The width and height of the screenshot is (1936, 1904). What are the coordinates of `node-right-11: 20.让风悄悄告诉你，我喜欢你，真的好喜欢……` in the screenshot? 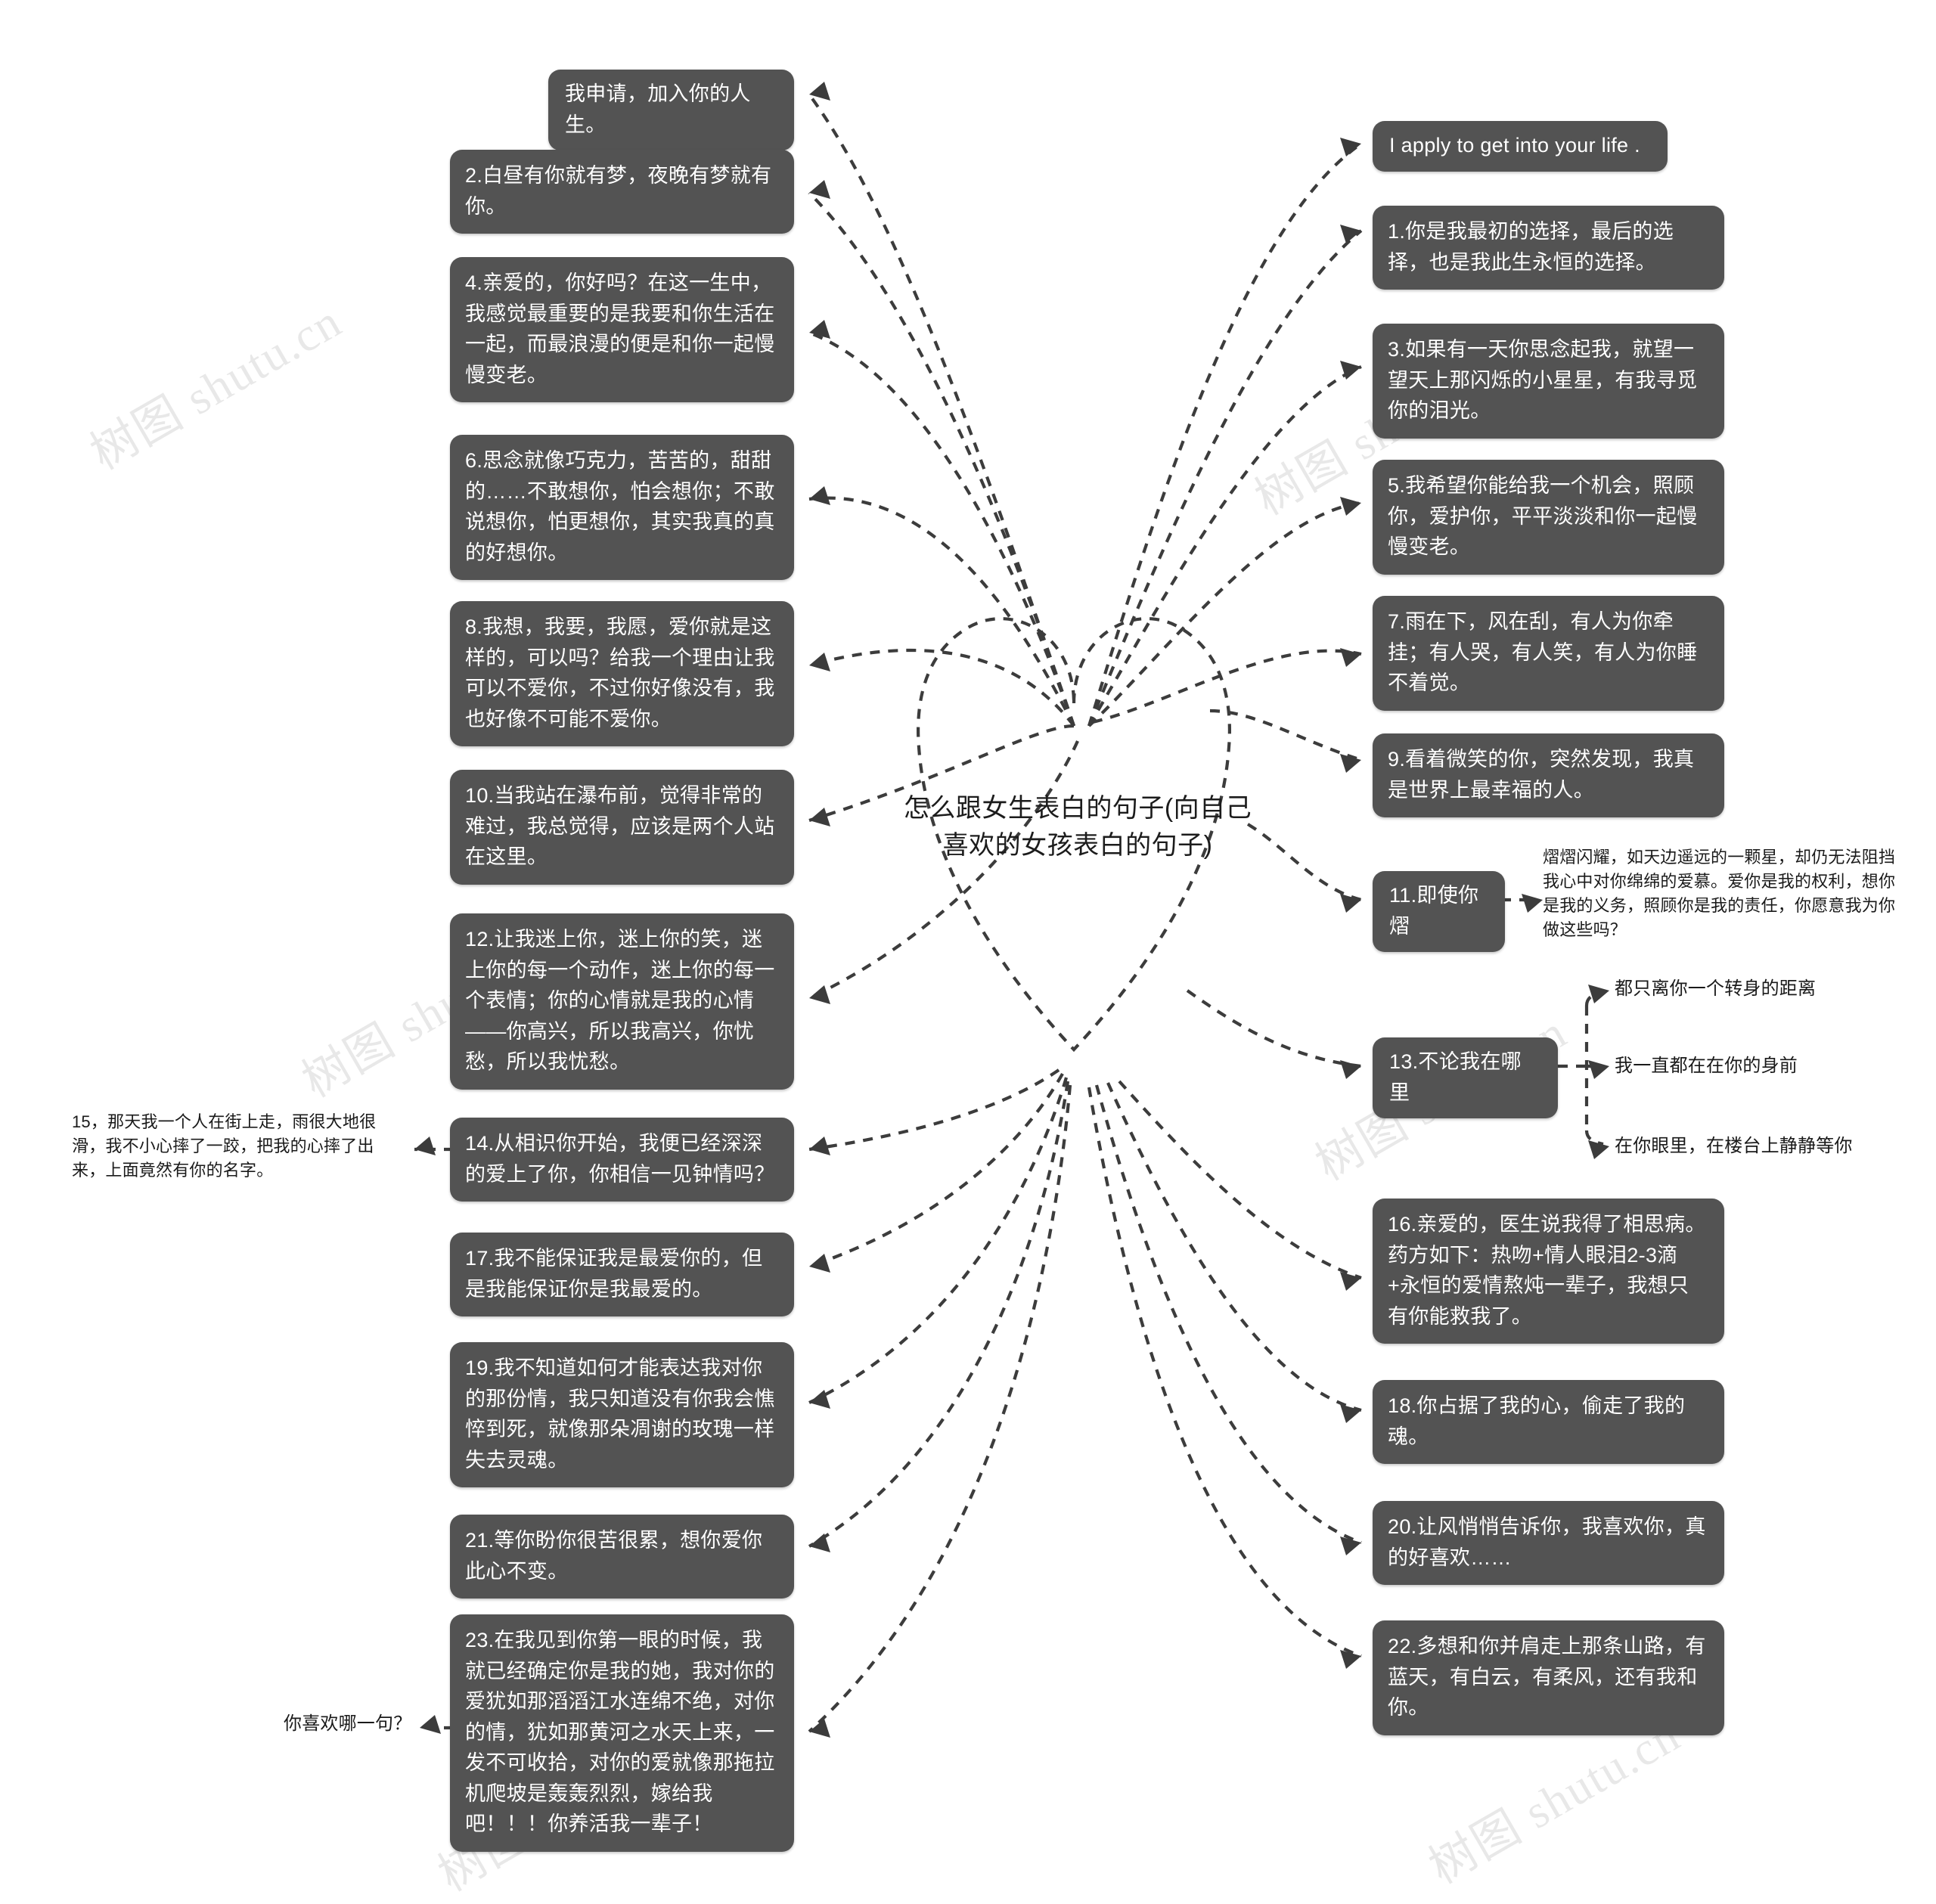 It's located at (1548, 1543).